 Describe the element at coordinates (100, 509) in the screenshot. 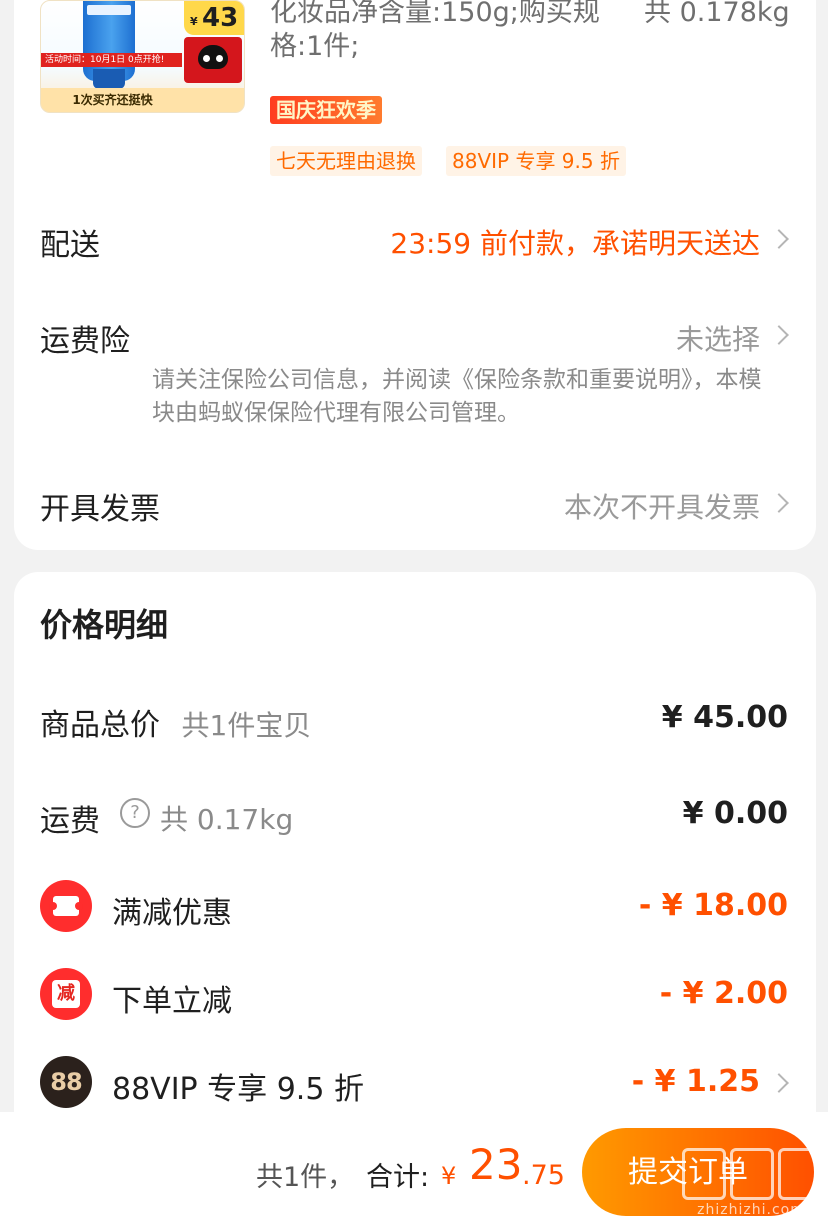

I see `invoice-label: 开具发票` at that location.